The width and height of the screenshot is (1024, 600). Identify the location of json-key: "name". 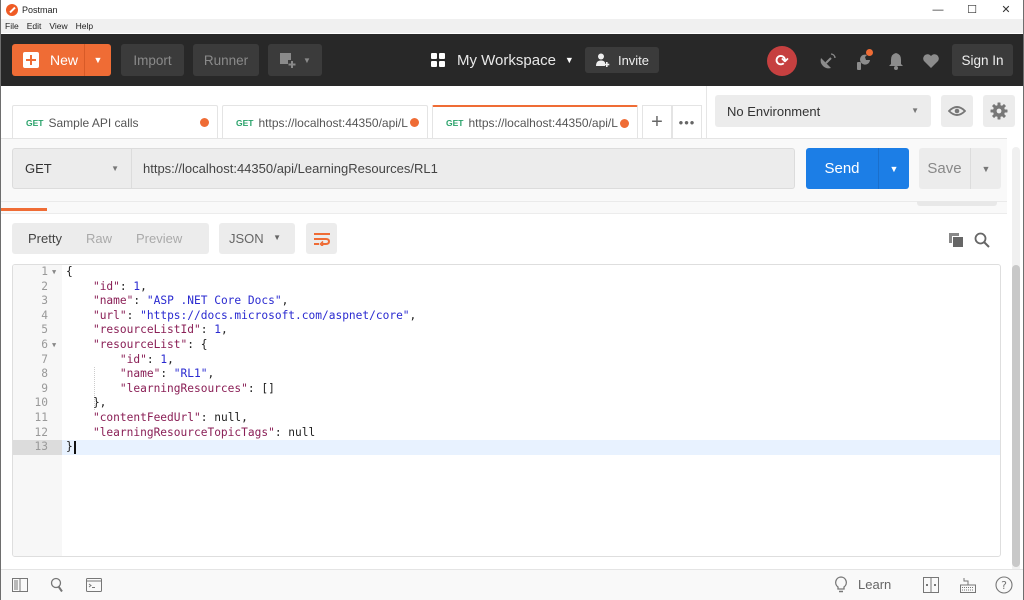
(140, 374).